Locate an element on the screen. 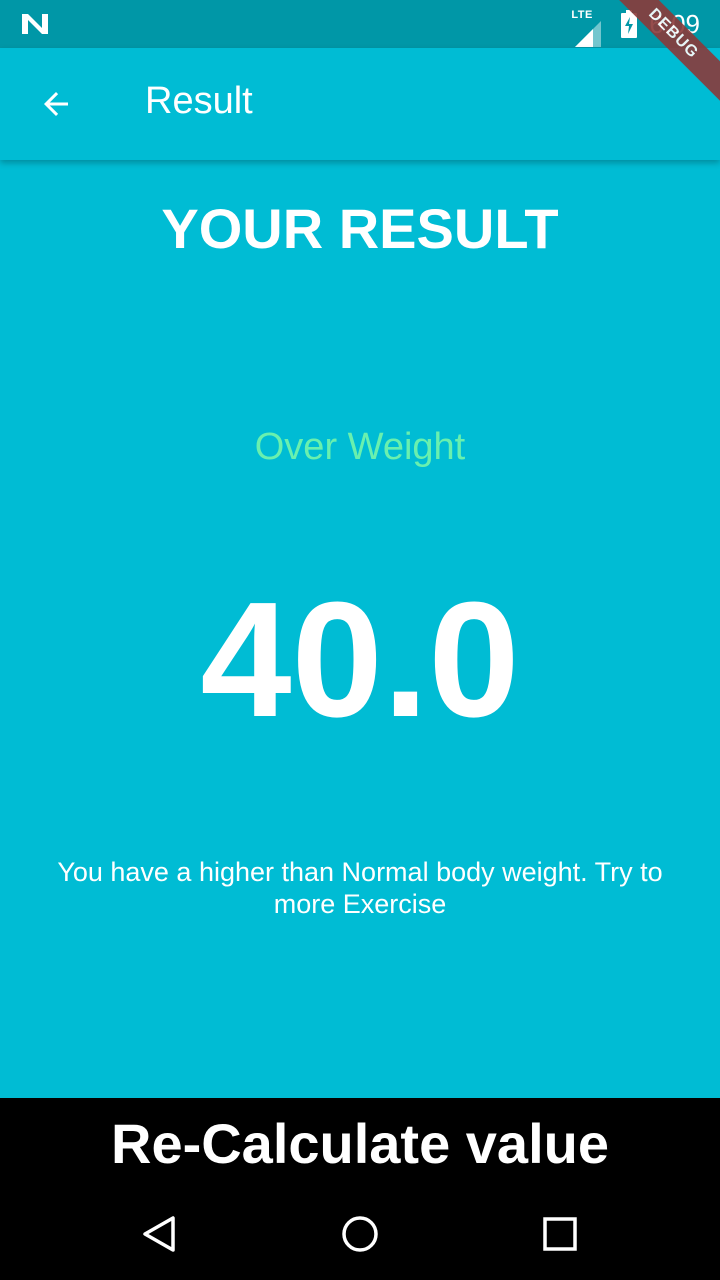 This screenshot has width=720, height=1280. nav-home-button is located at coordinates (360, 1234).